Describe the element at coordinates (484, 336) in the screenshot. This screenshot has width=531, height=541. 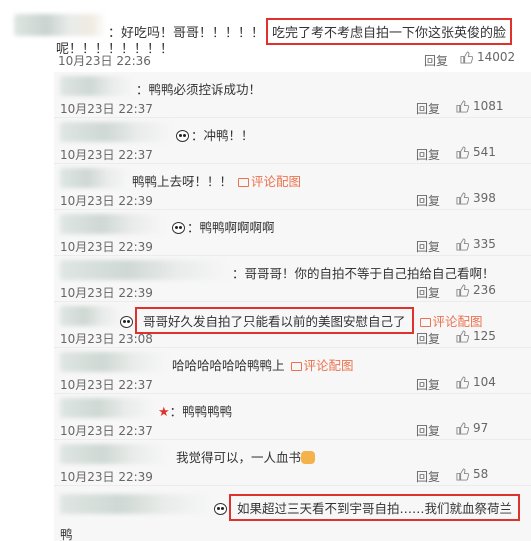
I see `like-count: 125` at that location.